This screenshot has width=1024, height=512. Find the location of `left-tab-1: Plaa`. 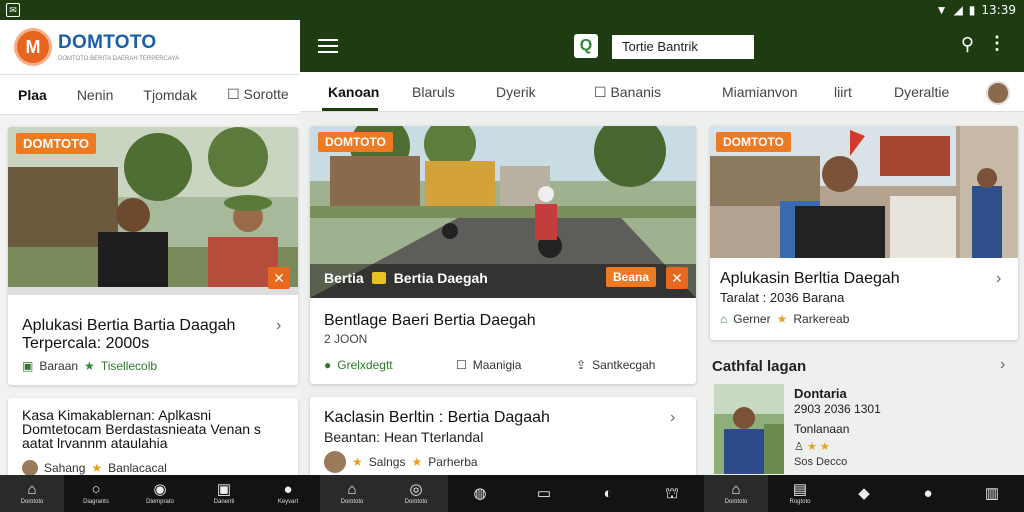

left-tab-1: Plaa is located at coordinates (32, 95).